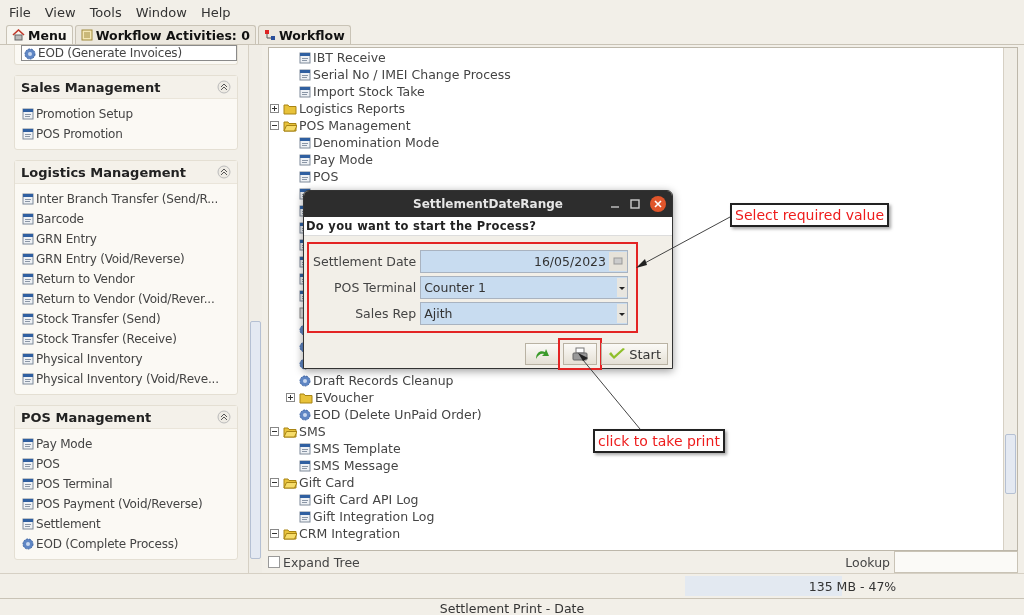 The height and width of the screenshot is (615, 1024). I want to click on dropdown-field: Counter 1, so click(524, 287).